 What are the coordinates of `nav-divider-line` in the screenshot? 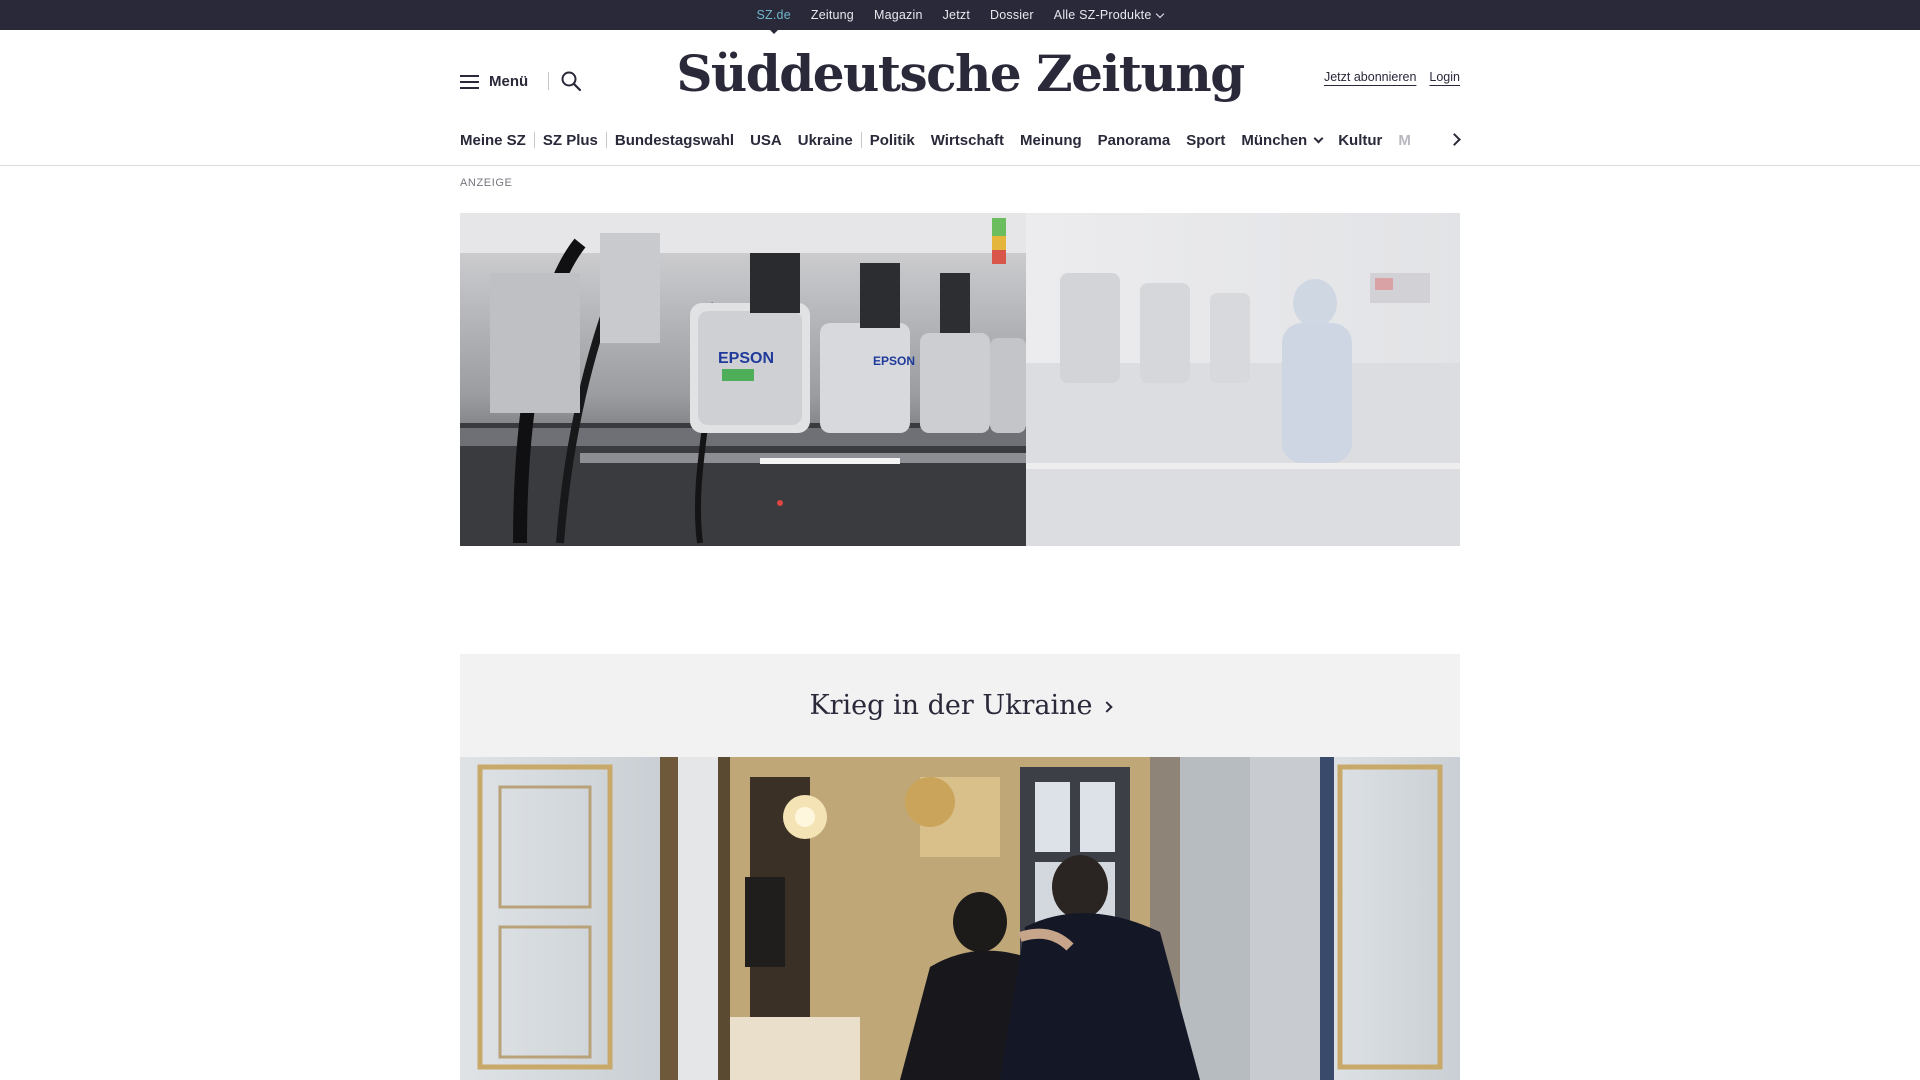 It's located at (960, 165).